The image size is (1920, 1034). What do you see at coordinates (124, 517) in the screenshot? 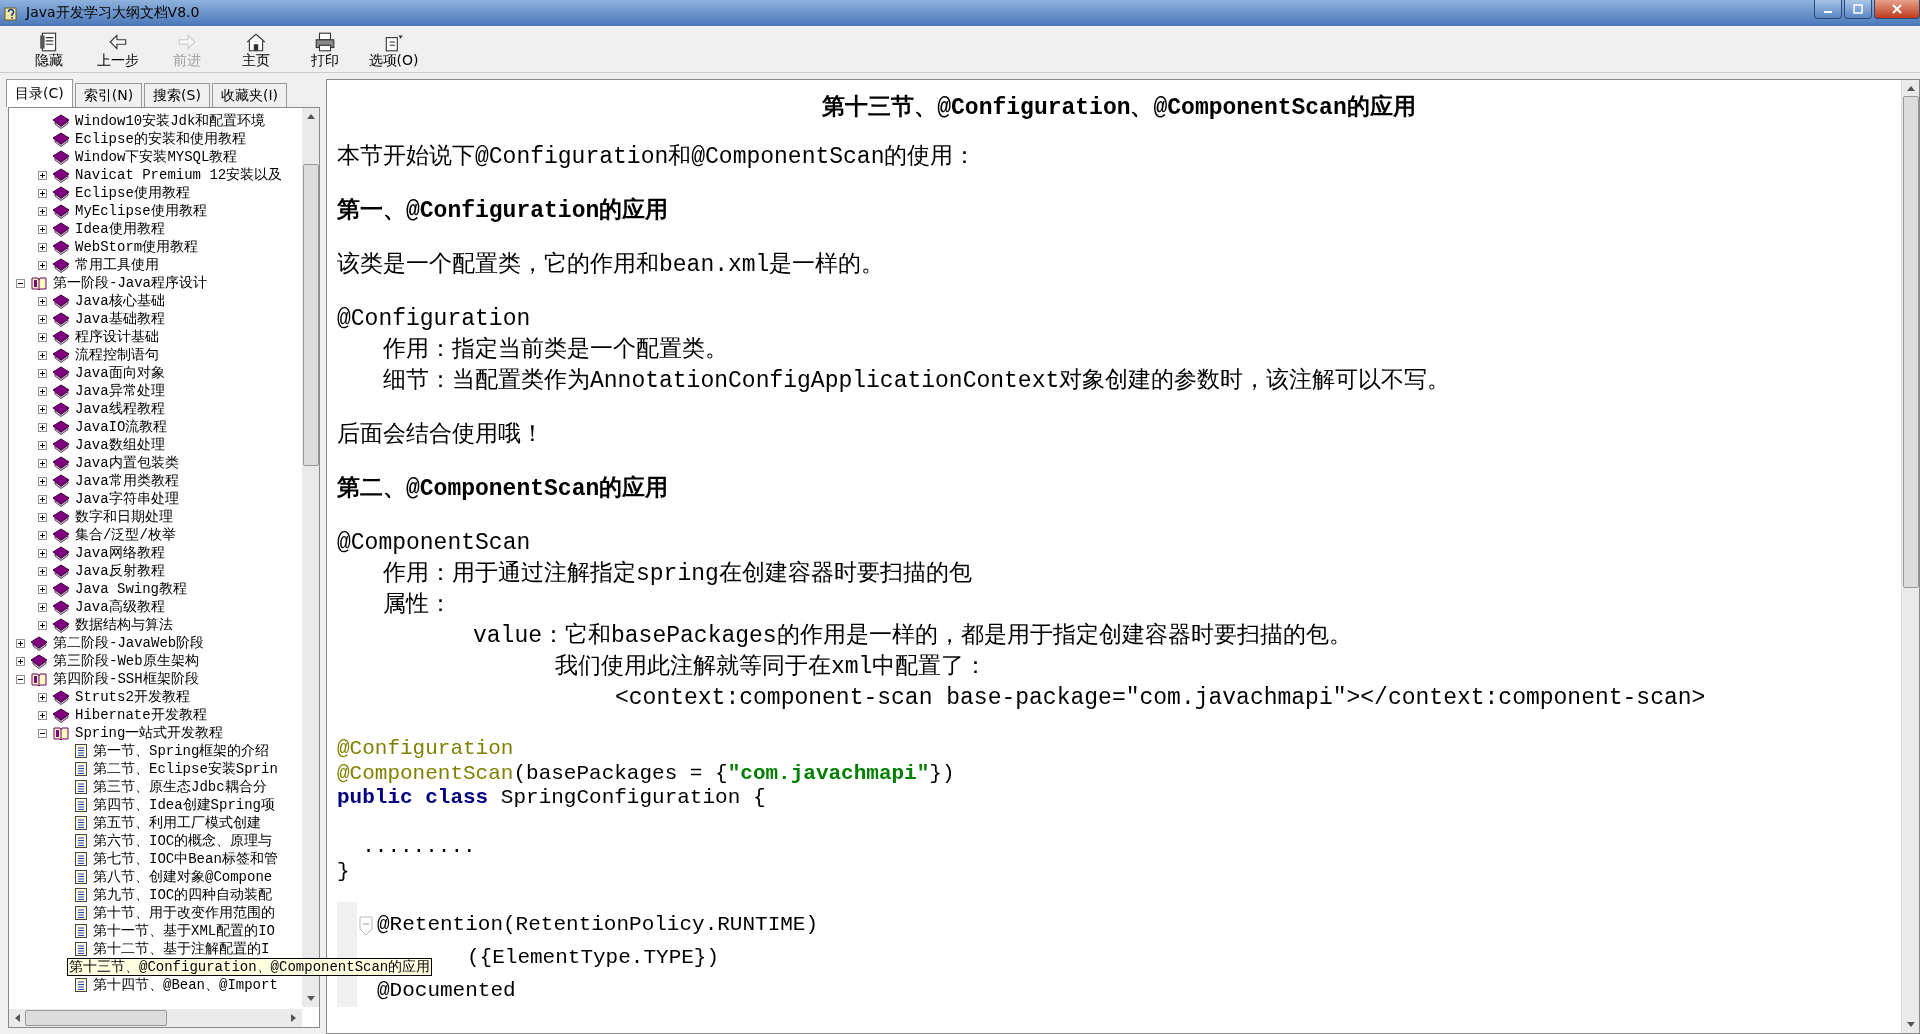
I see `tree-item: 数字和日期处理` at bounding box center [124, 517].